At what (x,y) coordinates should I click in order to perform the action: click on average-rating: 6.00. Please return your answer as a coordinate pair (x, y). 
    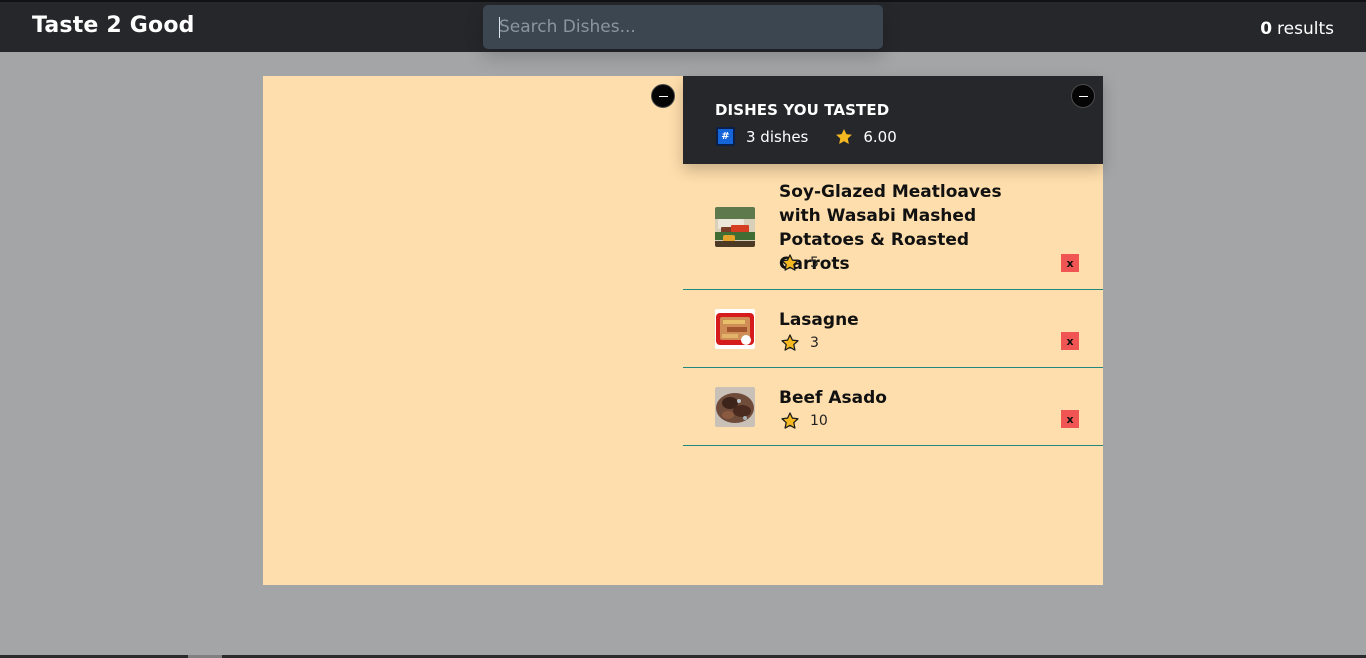
    Looking at the image, I should click on (880, 136).